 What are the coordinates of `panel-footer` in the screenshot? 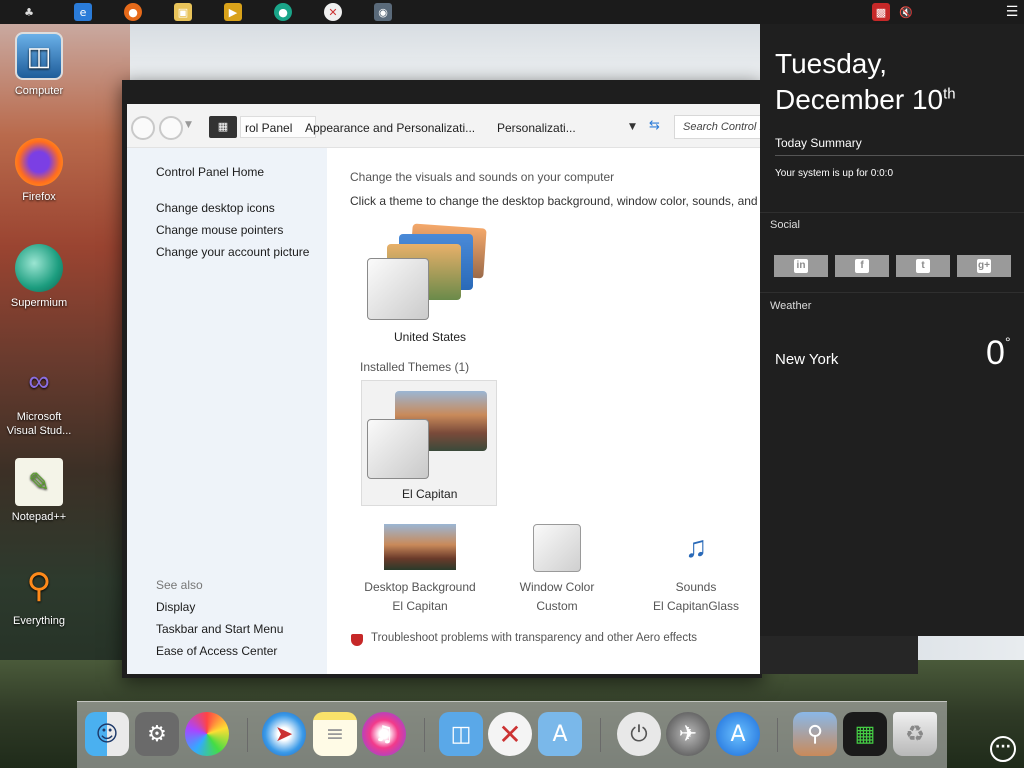 It's located at (839, 655).